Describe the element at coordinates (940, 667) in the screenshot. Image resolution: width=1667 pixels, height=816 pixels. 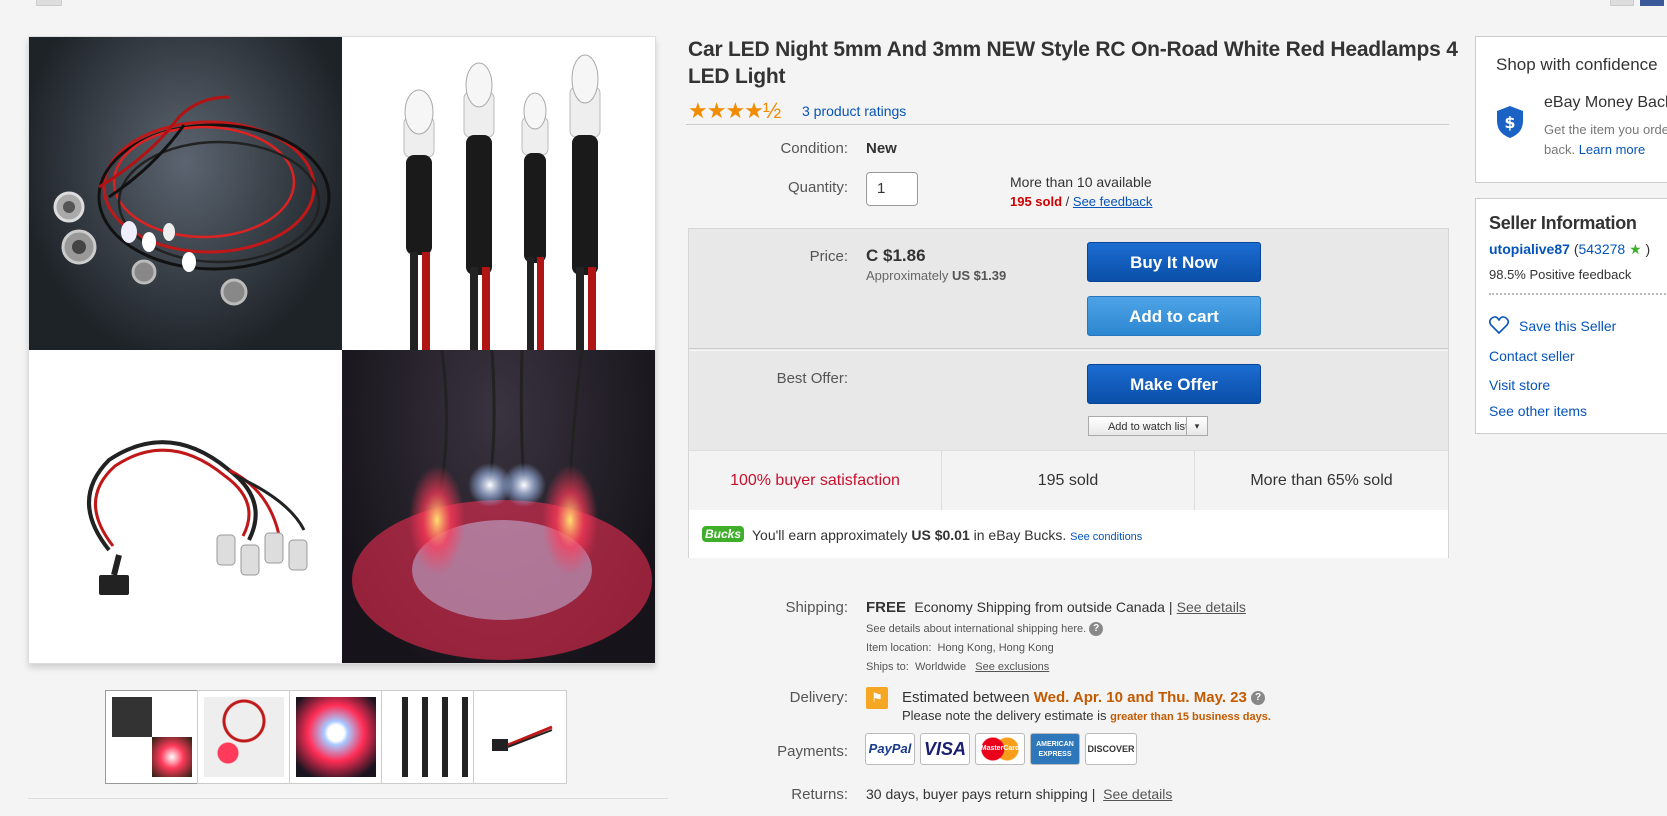
I see `ships-to-value: Worldwide` at that location.